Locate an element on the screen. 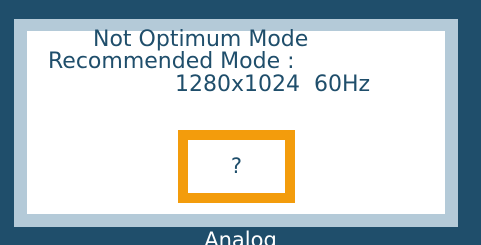  recommended-mode-label: Recommended Mode : is located at coordinates (171, 61).